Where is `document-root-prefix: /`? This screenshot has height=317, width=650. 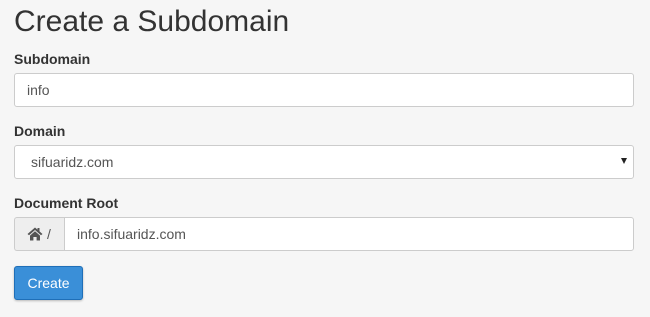
document-root-prefix: / is located at coordinates (49, 234).